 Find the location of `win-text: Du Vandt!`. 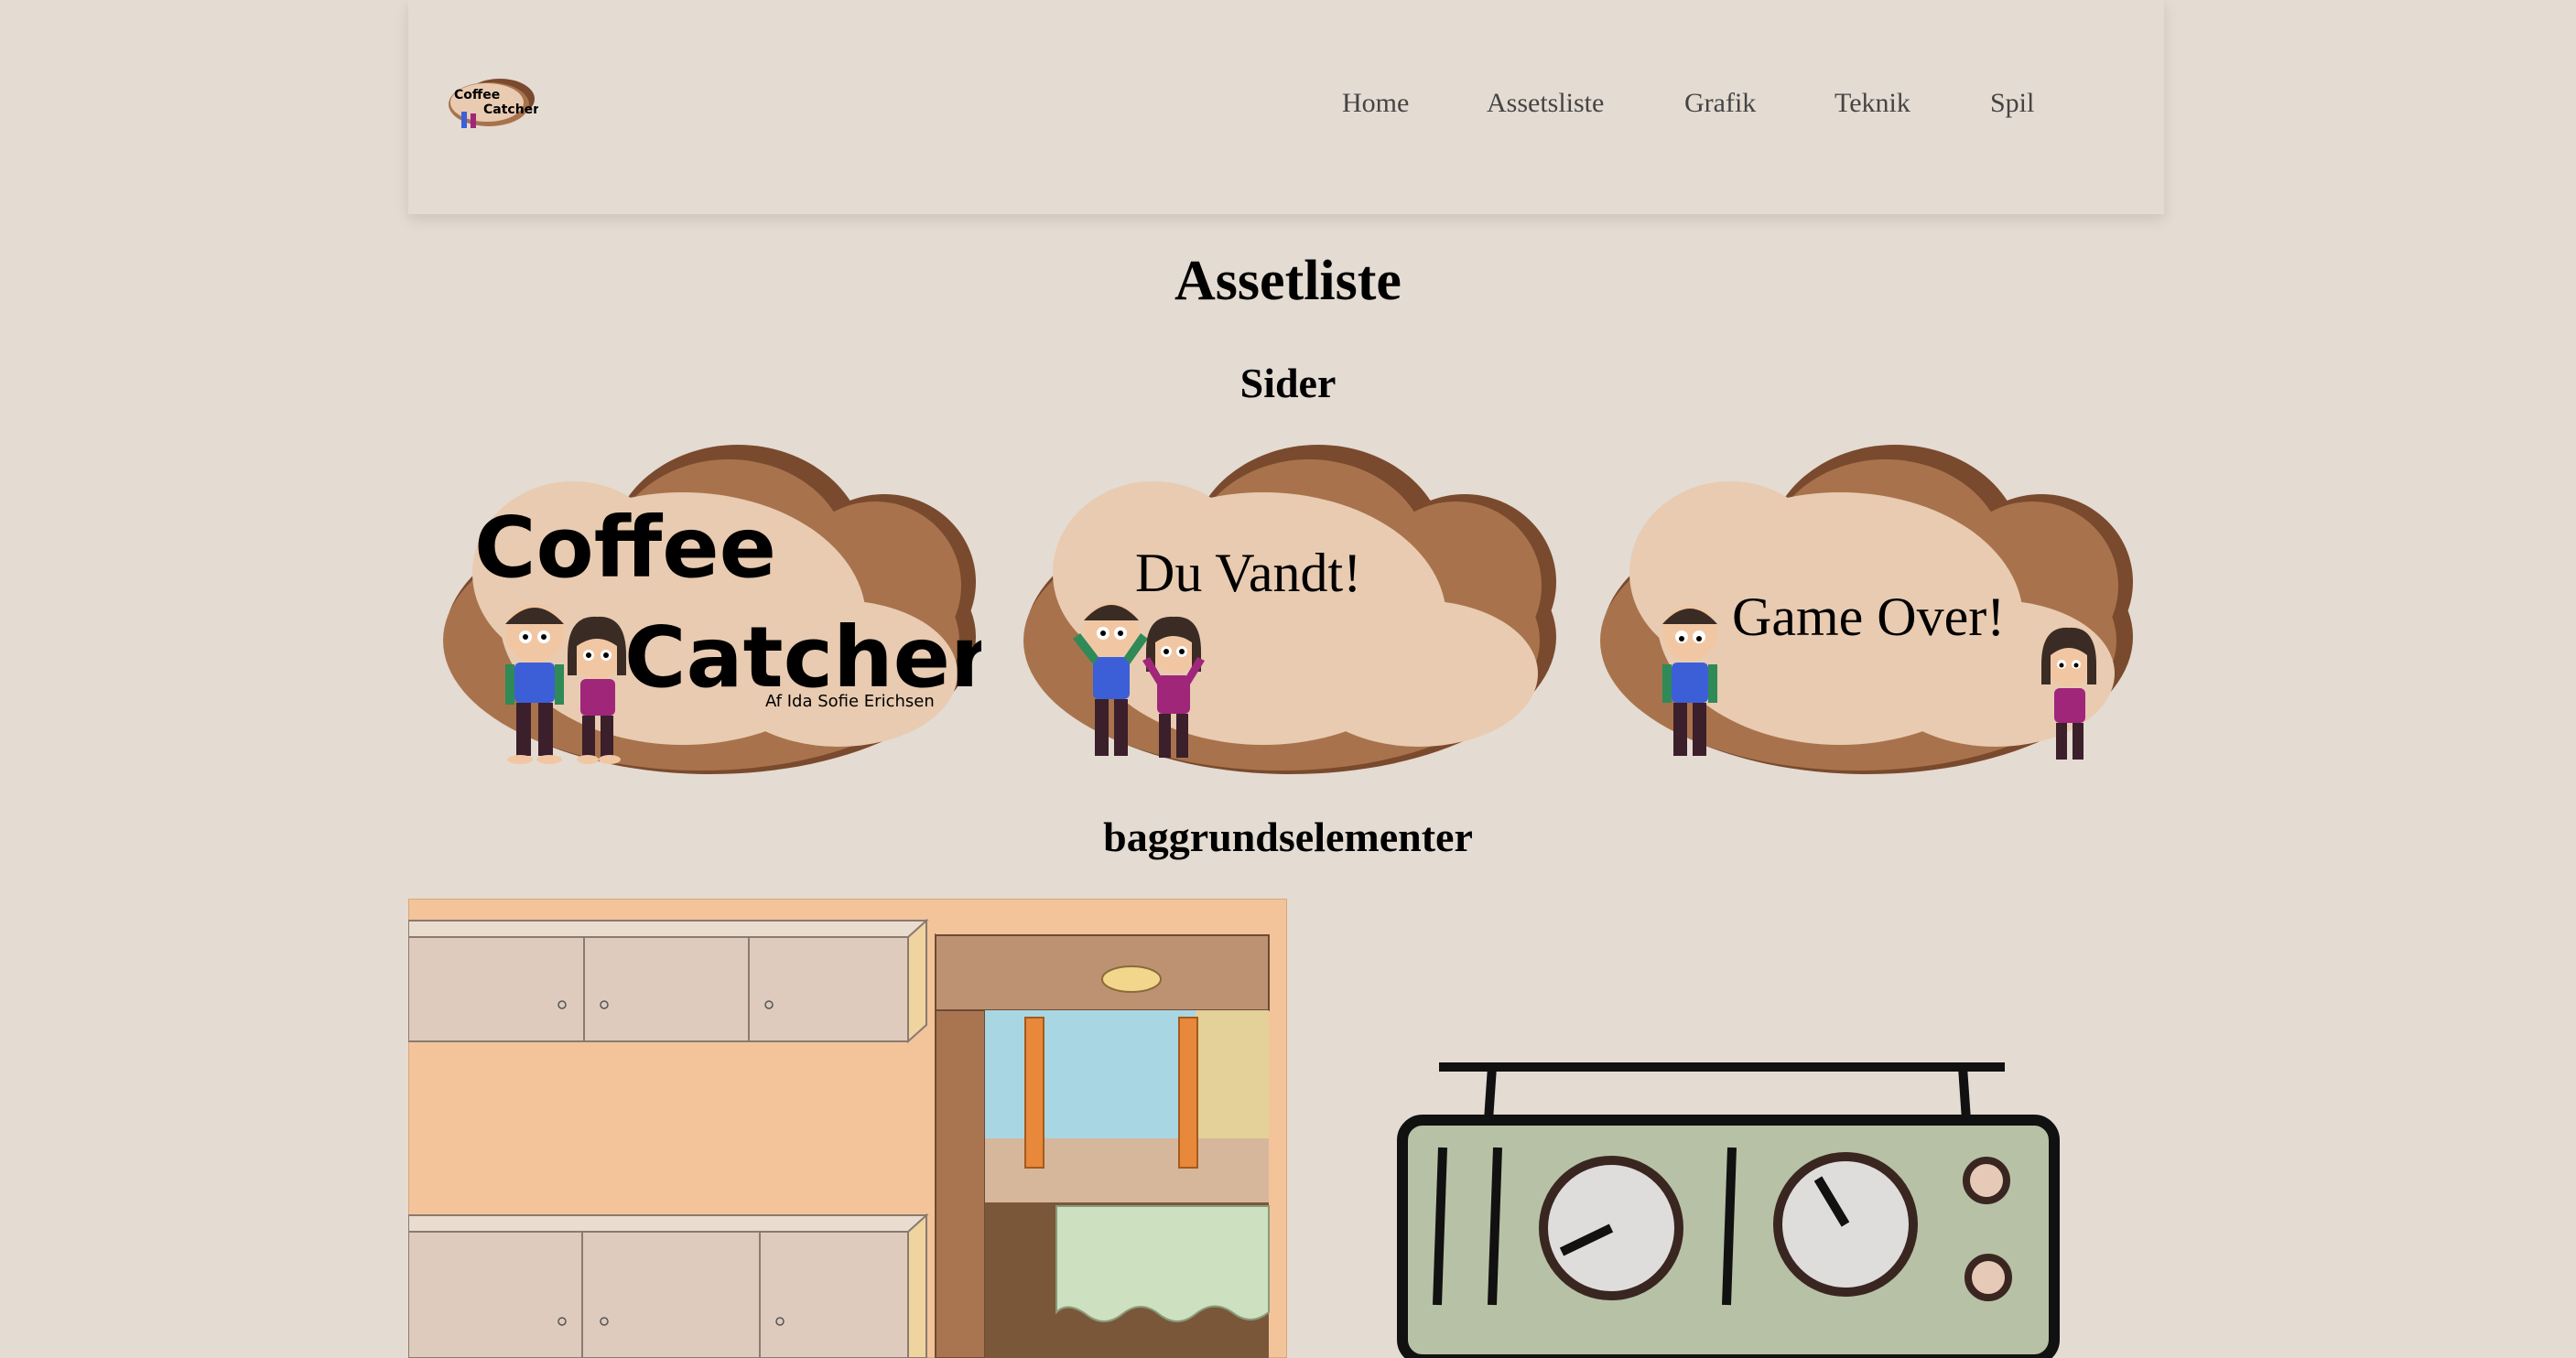

win-text: Du Vandt! is located at coordinates (1248, 573).